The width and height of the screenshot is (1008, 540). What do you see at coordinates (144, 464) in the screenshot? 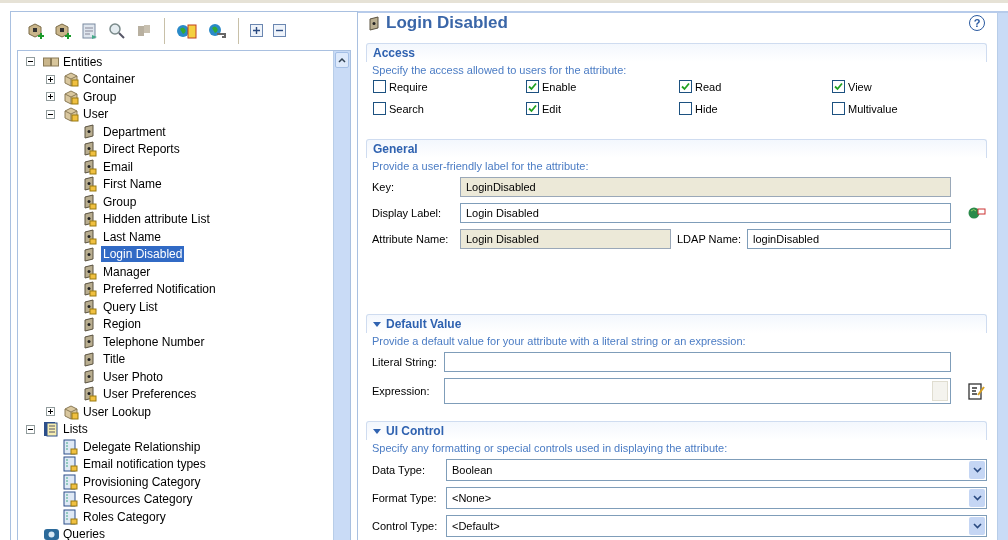
I see `tree-item: Email notification types` at bounding box center [144, 464].